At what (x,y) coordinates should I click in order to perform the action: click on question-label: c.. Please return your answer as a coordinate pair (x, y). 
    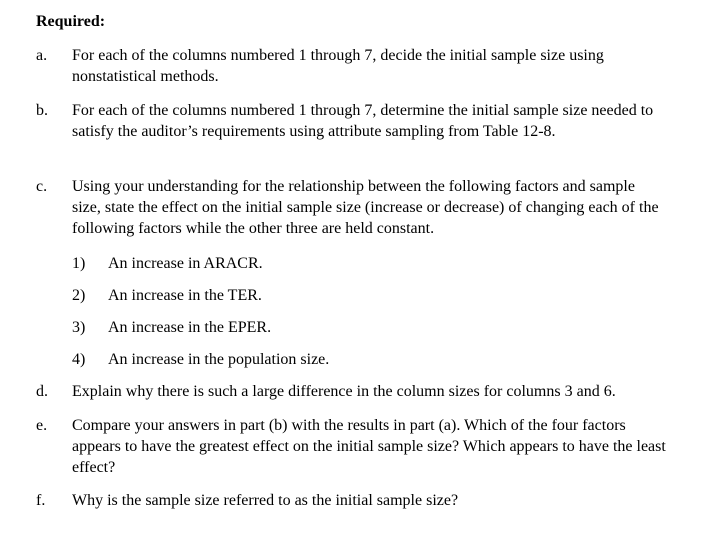
    Looking at the image, I should click on (42, 186).